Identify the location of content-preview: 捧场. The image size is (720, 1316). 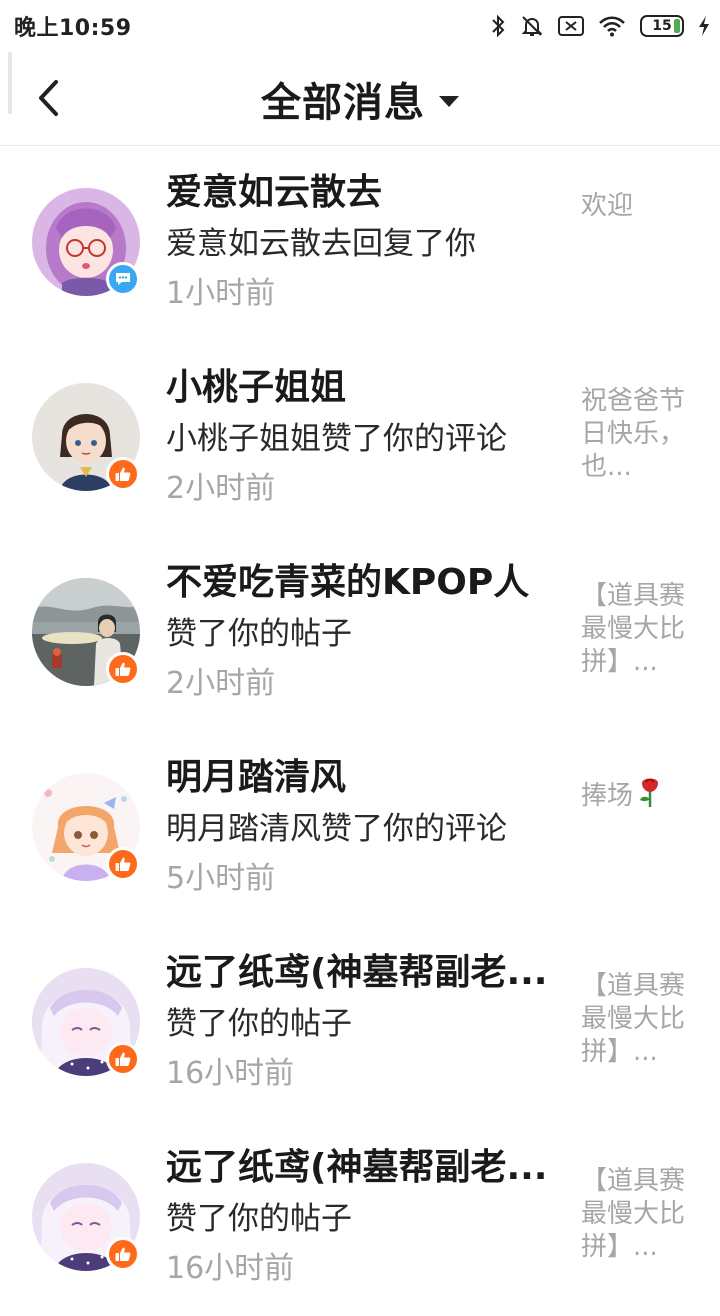
(636, 796).